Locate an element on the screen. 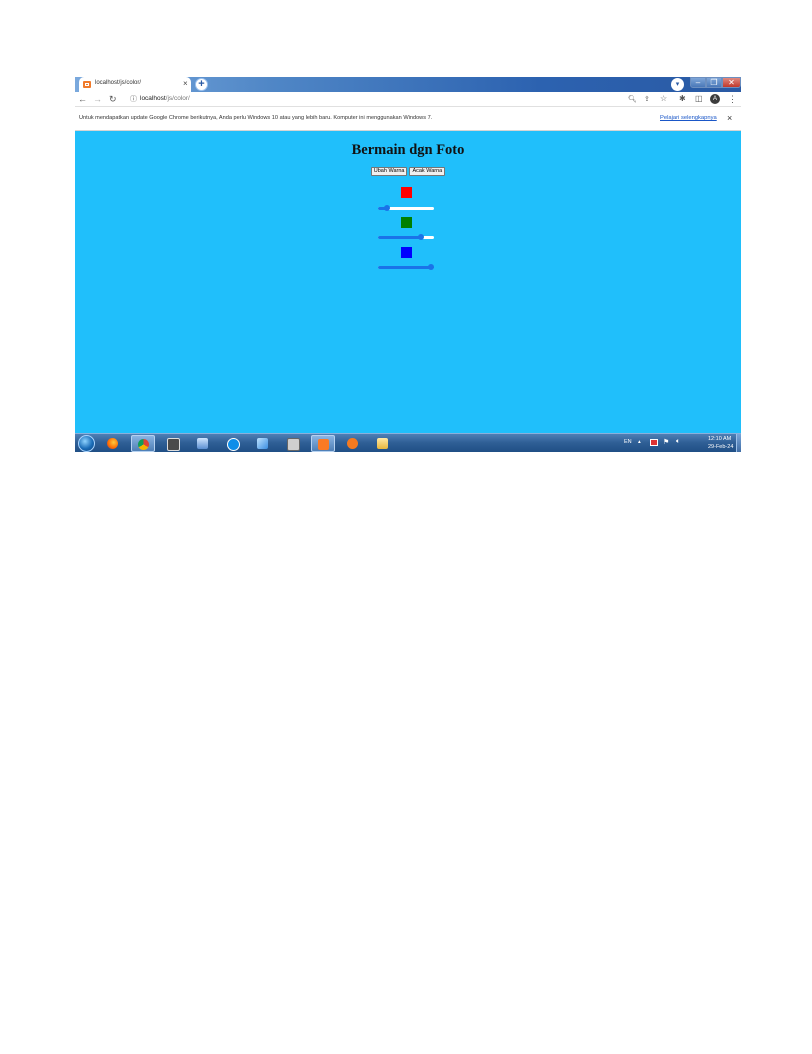 The height and width of the screenshot is (1054, 812). url-host: localhost is located at coordinates (153, 98).